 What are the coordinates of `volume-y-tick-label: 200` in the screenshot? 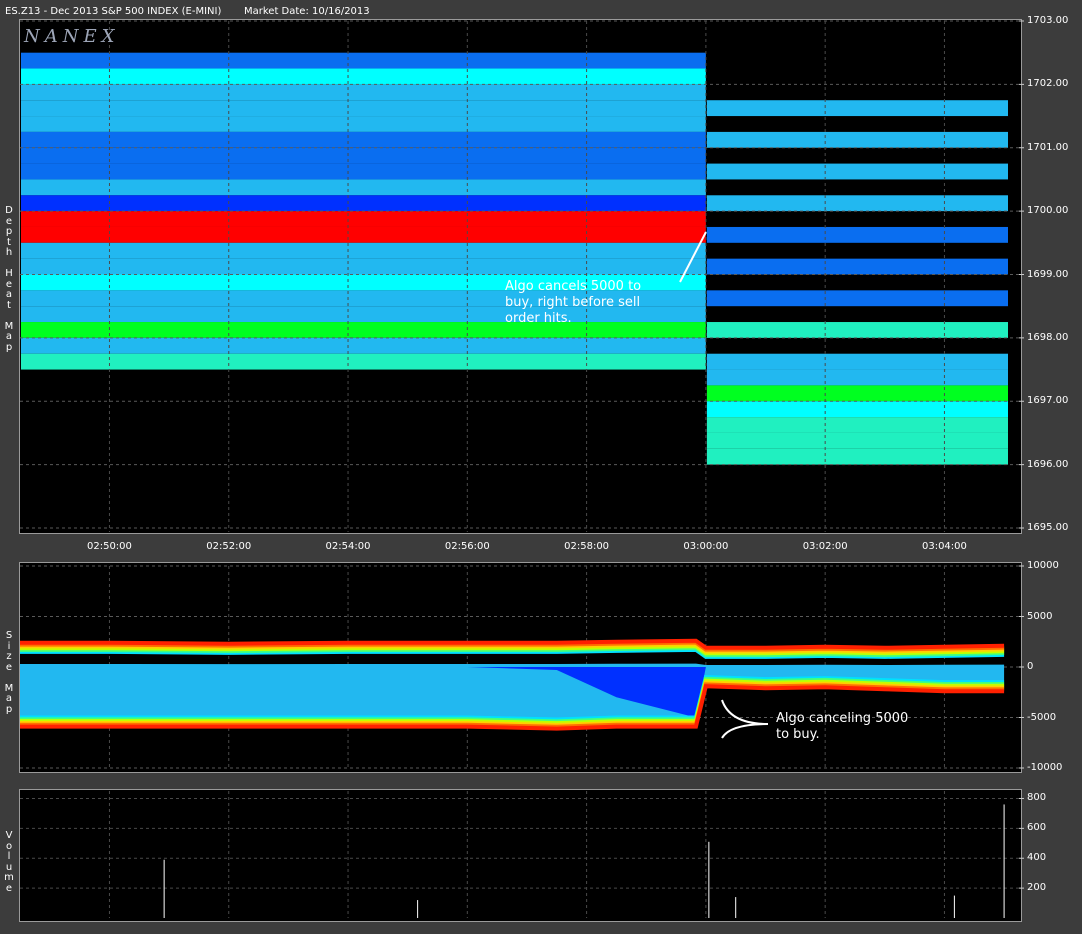 It's located at (1037, 888).